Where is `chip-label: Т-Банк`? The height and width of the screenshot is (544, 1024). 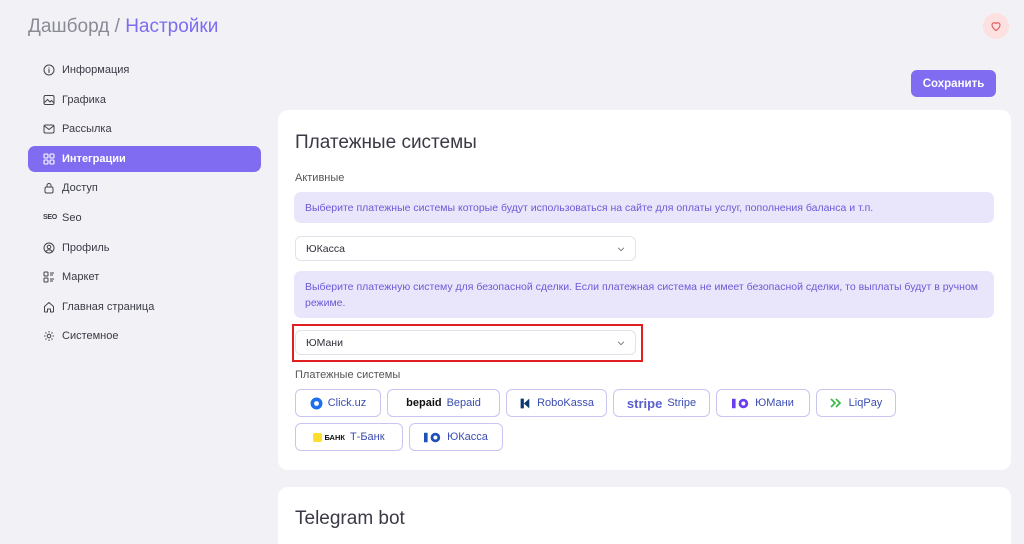
chip-label: Т-Банк is located at coordinates (367, 437).